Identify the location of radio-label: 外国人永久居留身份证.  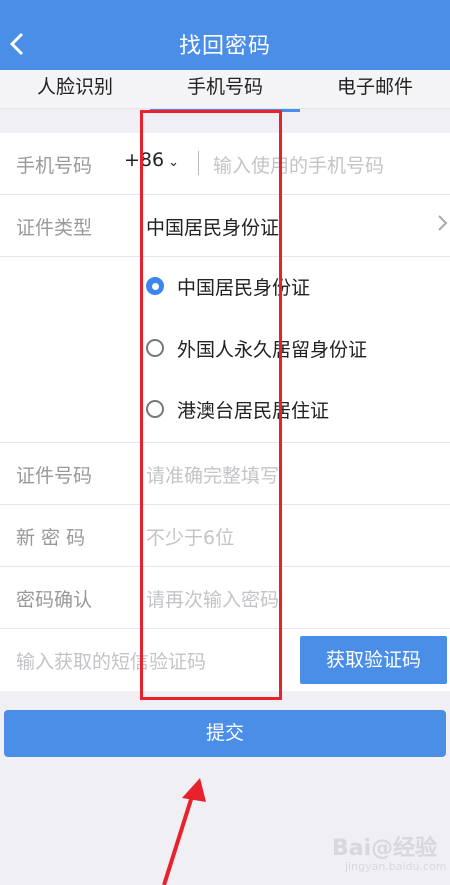
(272, 349).